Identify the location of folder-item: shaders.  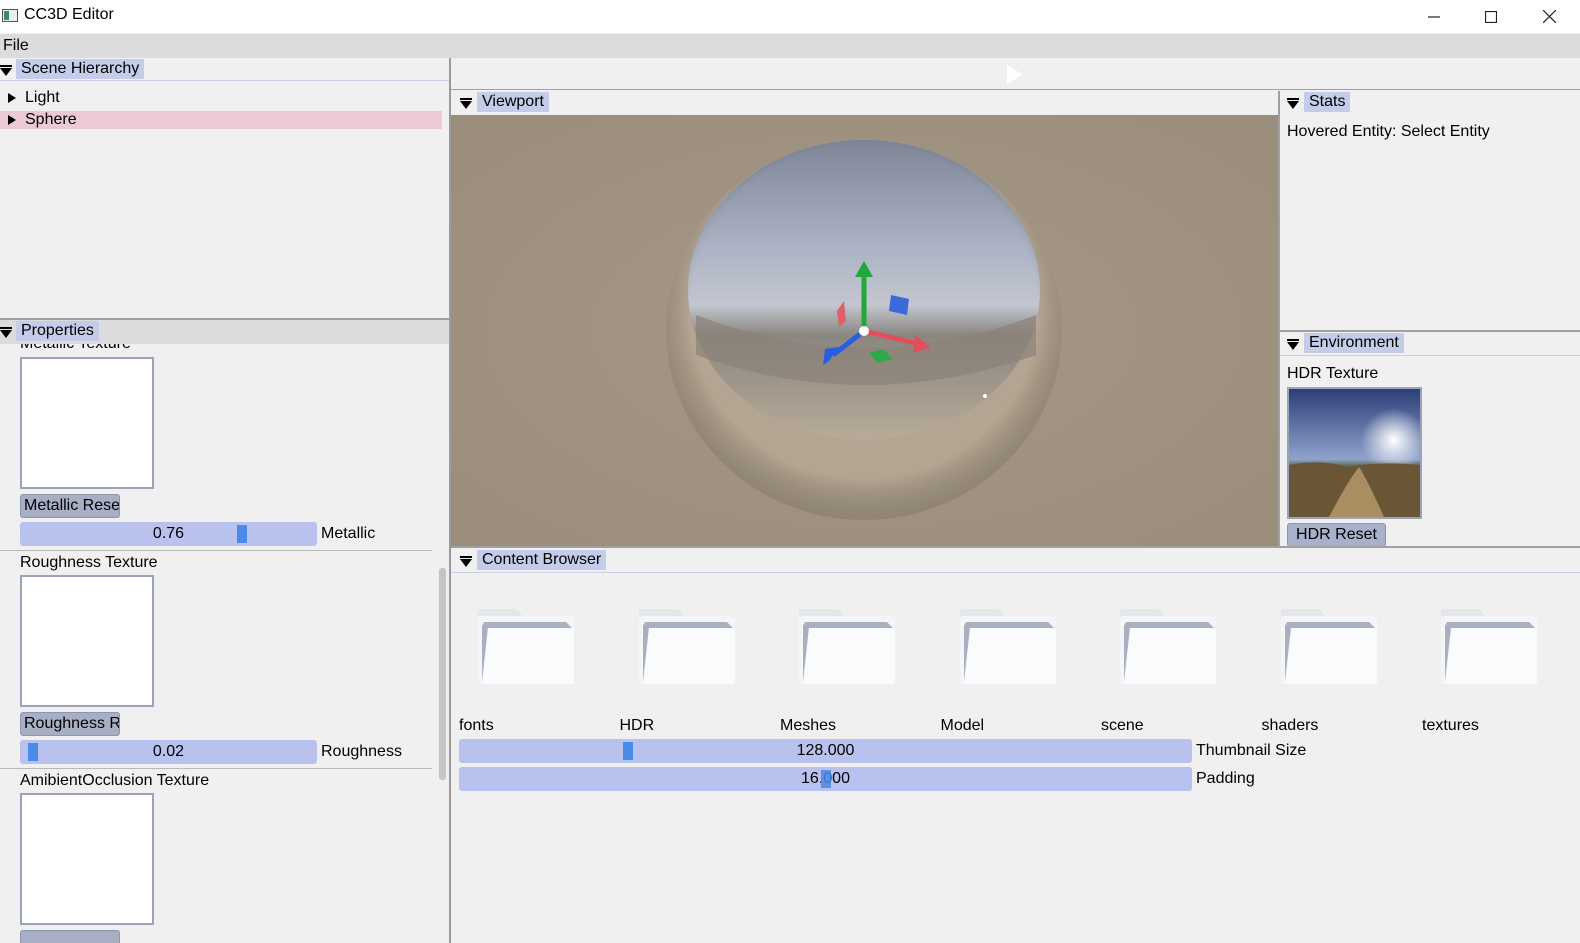
(1337, 663).